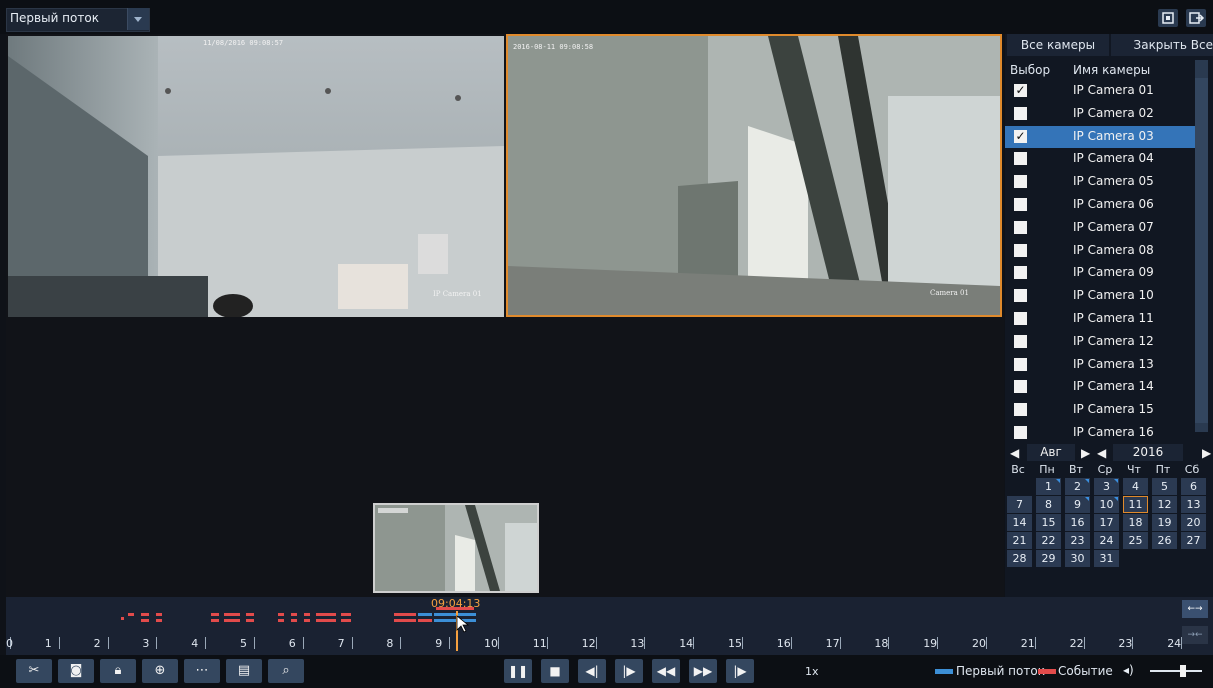 The image size is (1213, 688). What do you see at coordinates (1193, 504) in the screenshot?
I see `calendar-day: 13` at bounding box center [1193, 504].